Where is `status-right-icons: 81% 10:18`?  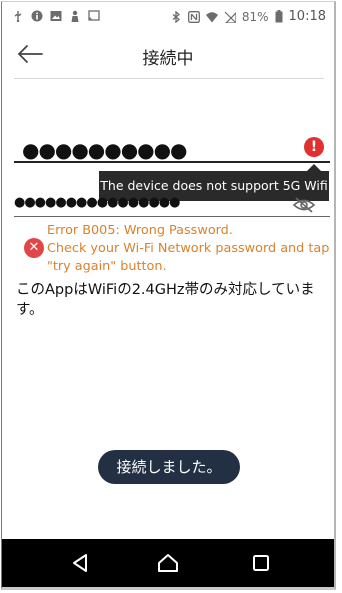
status-right-icons: 81% 10:18 is located at coordinates (248, 16).